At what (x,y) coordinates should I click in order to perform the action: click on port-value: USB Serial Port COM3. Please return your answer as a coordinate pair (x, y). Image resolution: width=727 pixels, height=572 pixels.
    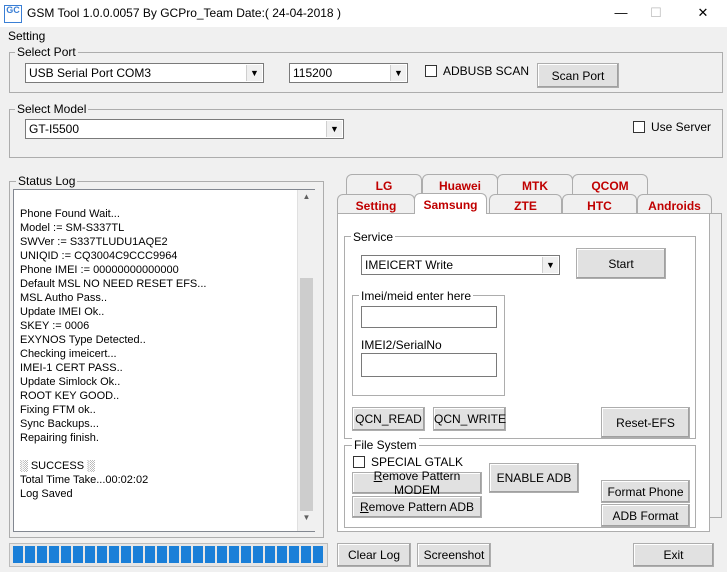
    Looking at the image, I should click on (90, 73).